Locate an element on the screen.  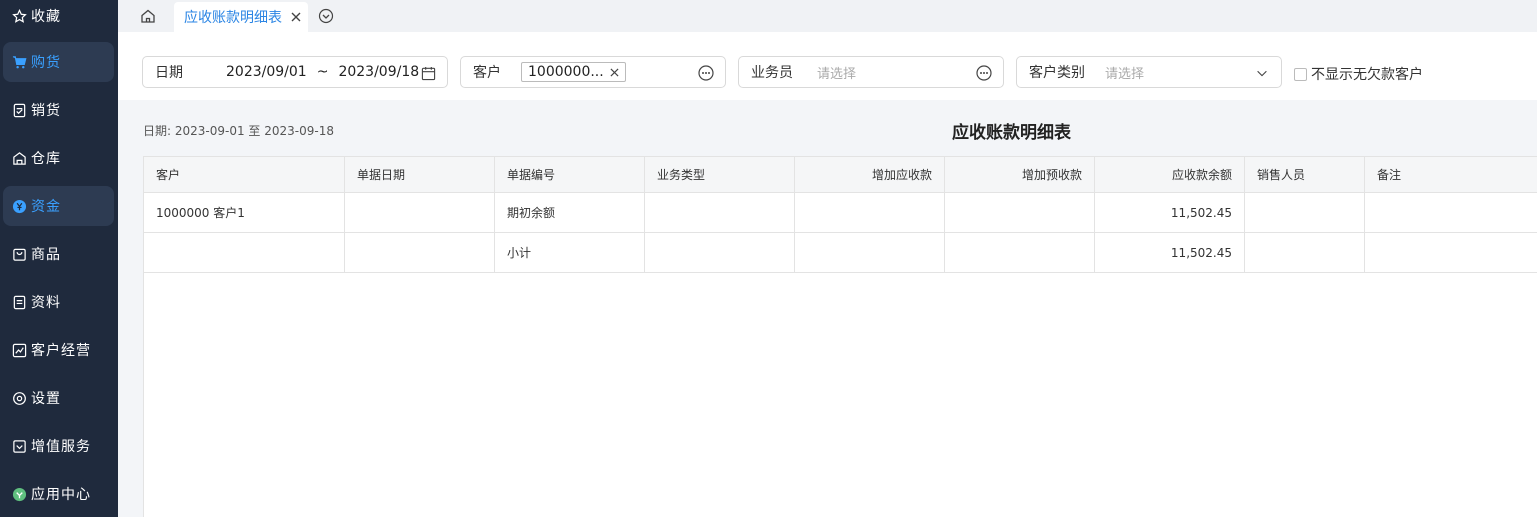
column-header: 增加应收款 is located at coordinates (870, 174).